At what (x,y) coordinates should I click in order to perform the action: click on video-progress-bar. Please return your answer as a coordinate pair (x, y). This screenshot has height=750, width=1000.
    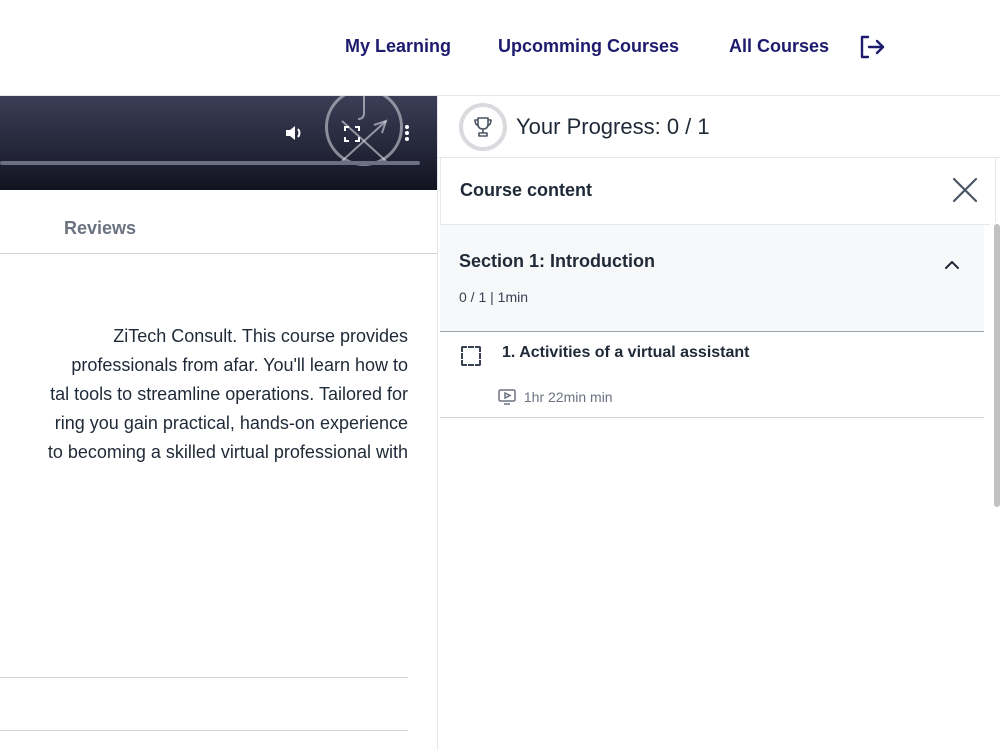
    Looking at the image, I should click on (210, 163).